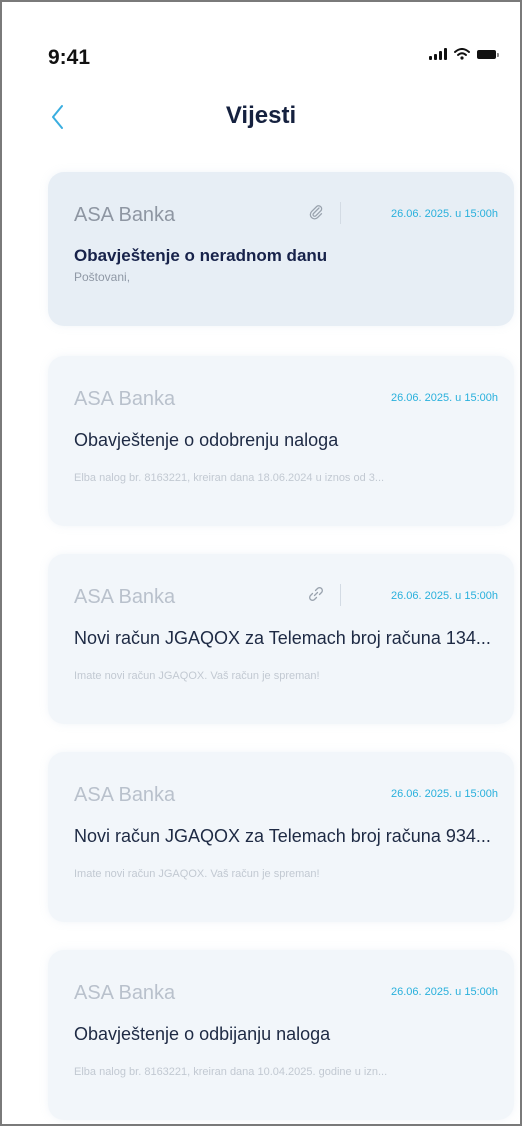  Describe the element at coordinates (202, 1034) in the screenshot. I see `news-title: Obavještenje o odbijanju naloga` at that location.